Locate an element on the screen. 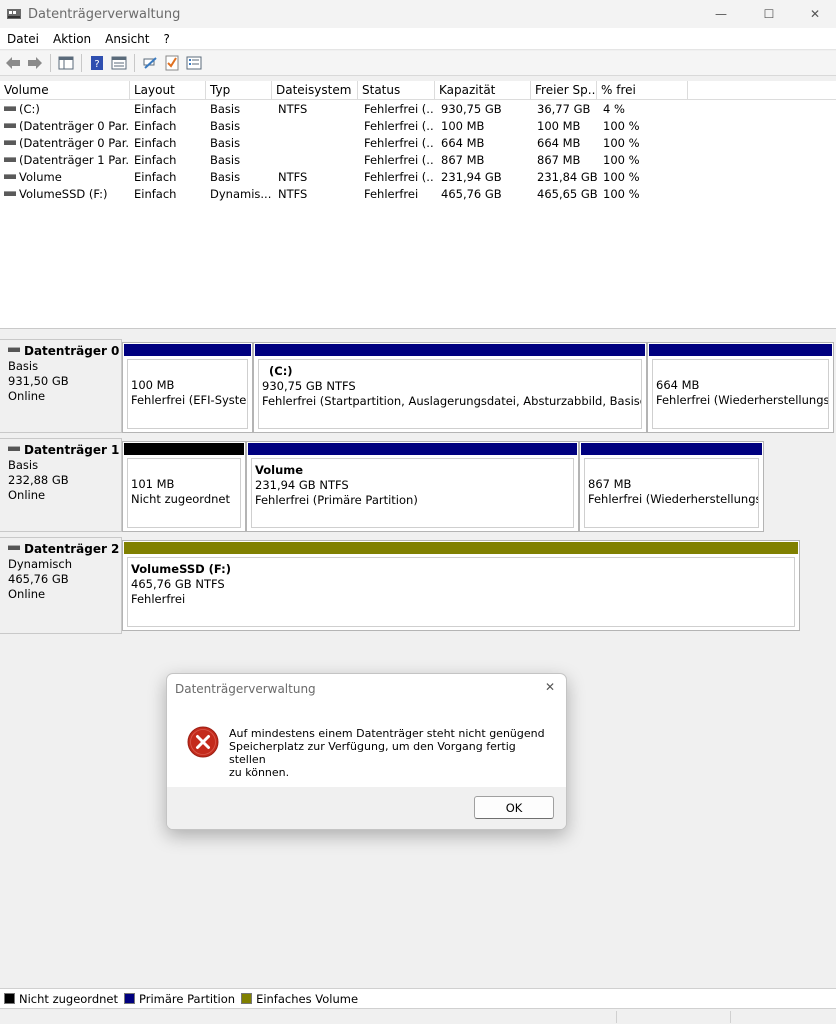  partition-color-bar is located at coordinates (450, 350).